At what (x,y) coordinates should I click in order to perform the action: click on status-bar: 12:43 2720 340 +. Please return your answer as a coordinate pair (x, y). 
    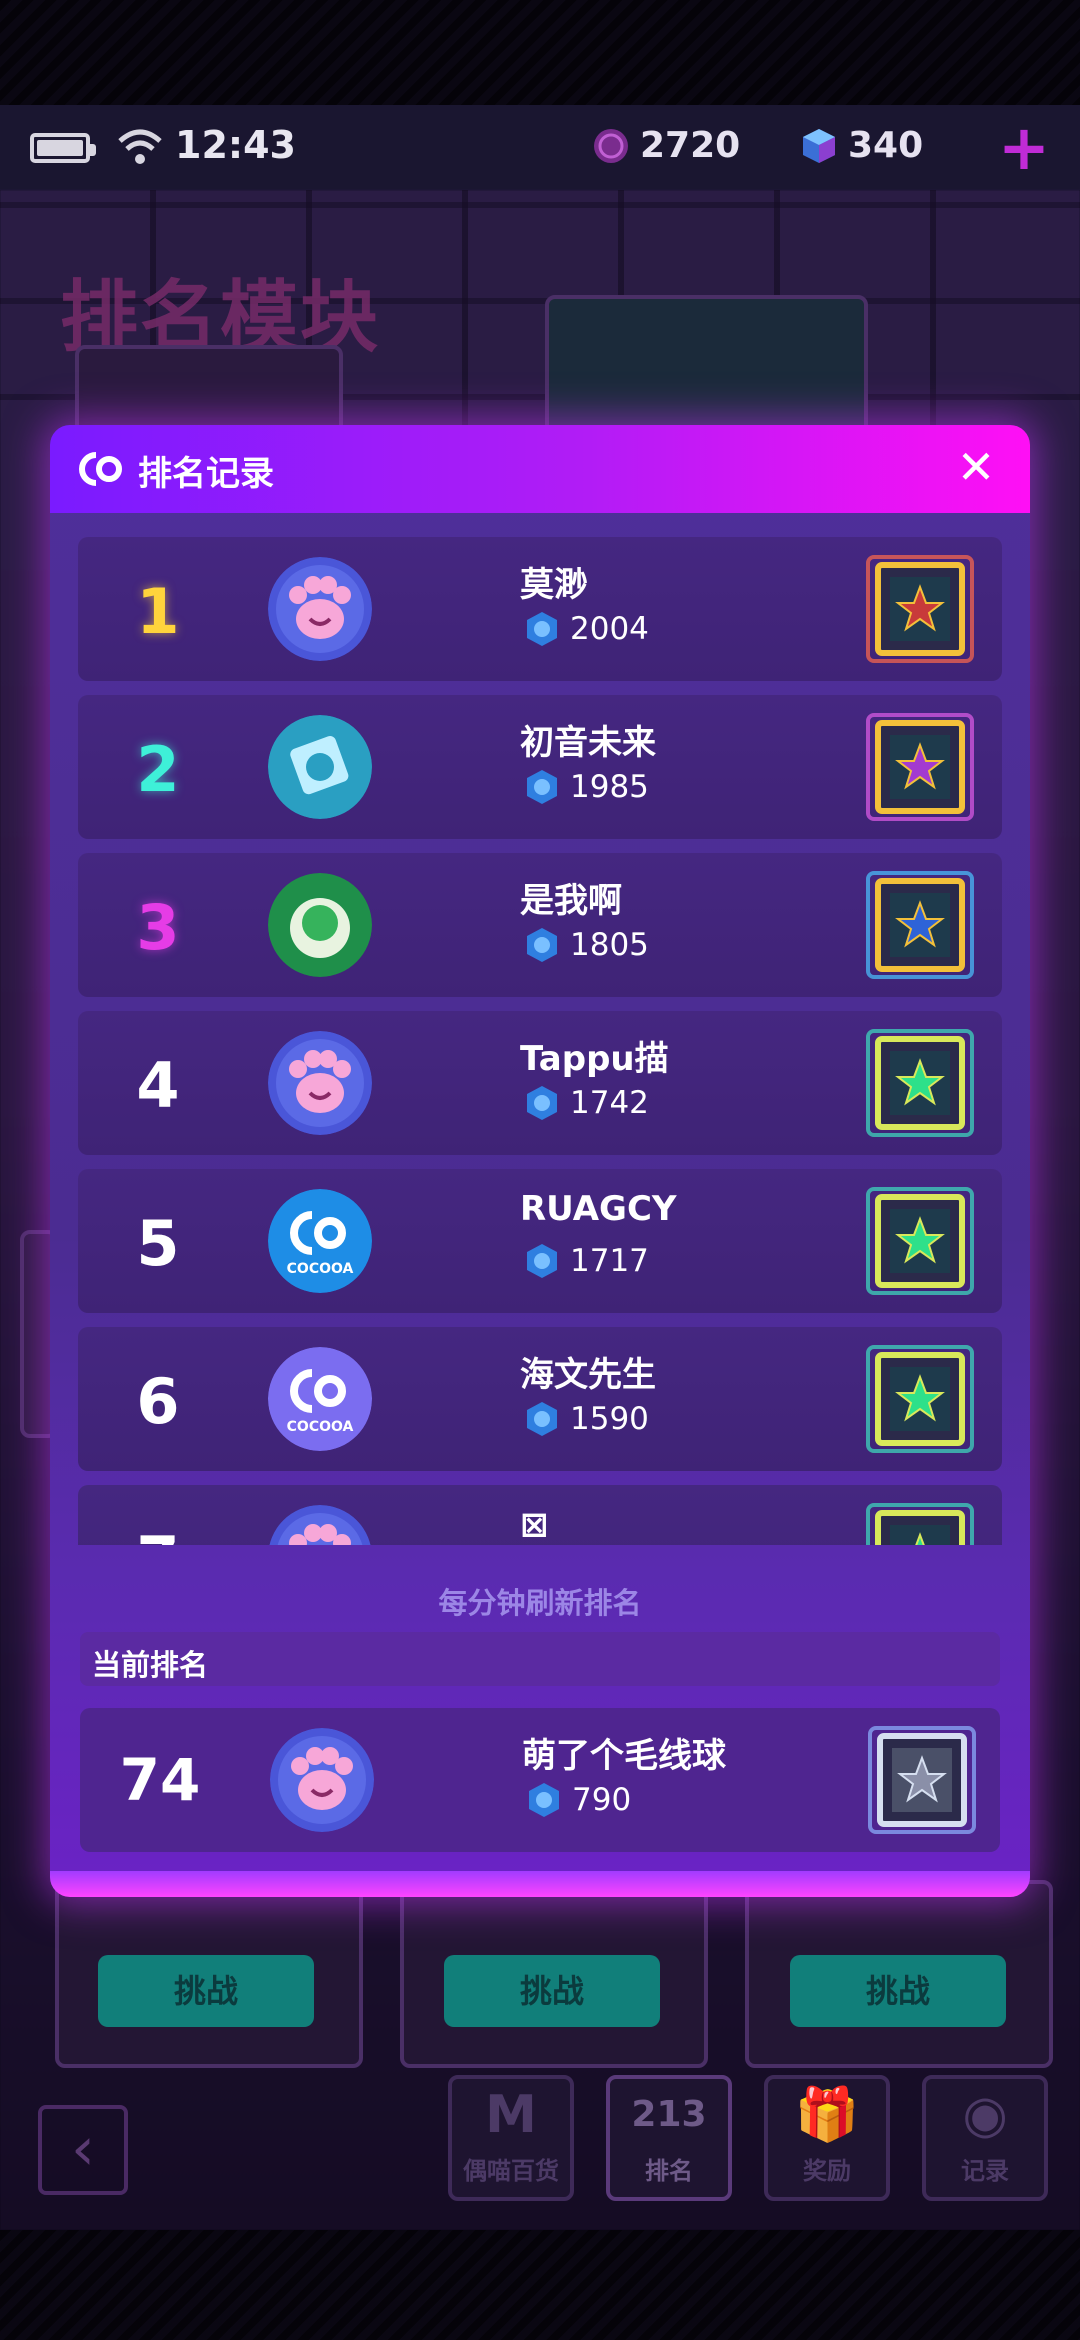
    Looking at the image, I should click on (540, 147).